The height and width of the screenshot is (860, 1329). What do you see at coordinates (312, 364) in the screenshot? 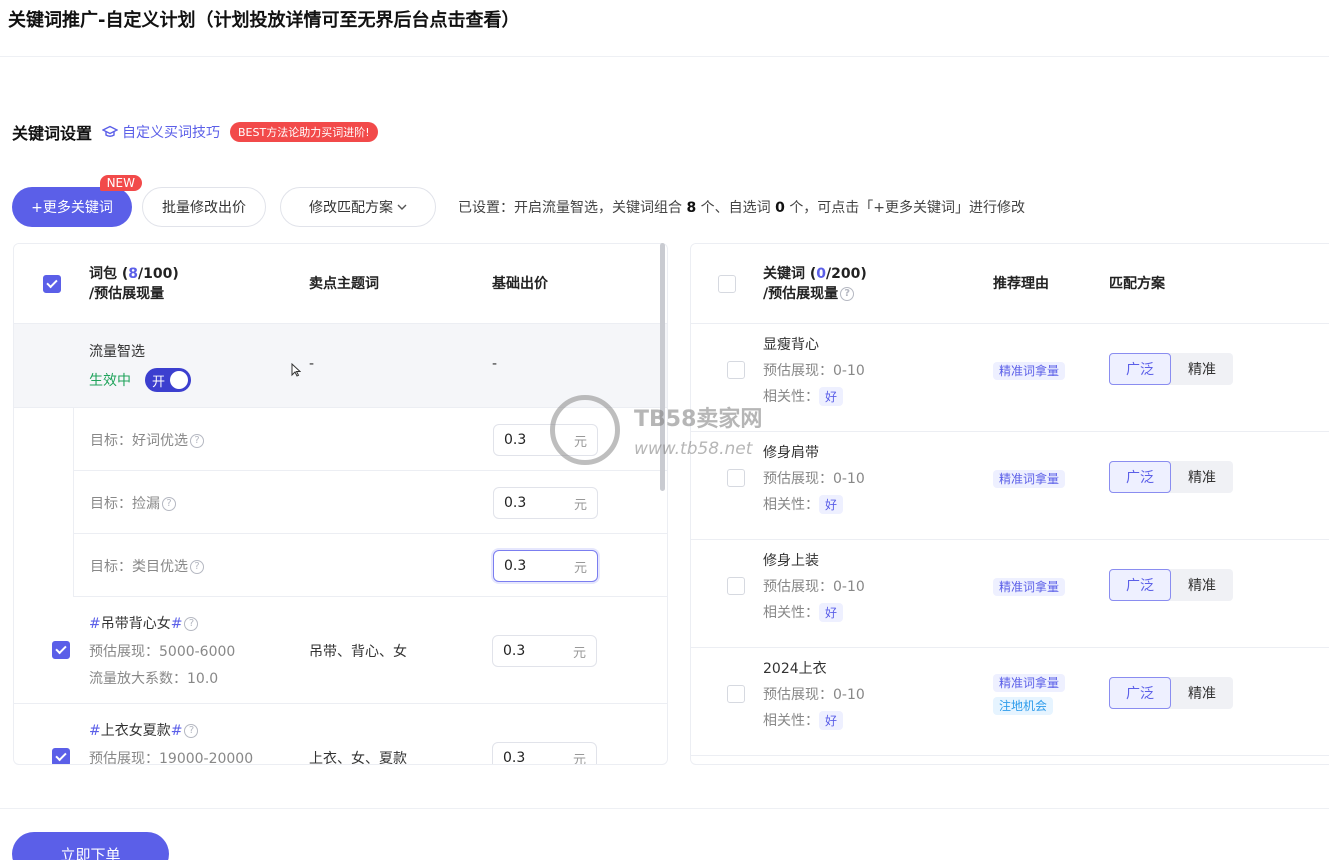
I see `flow-smart-theme: -` at bounding box center [312, 364].